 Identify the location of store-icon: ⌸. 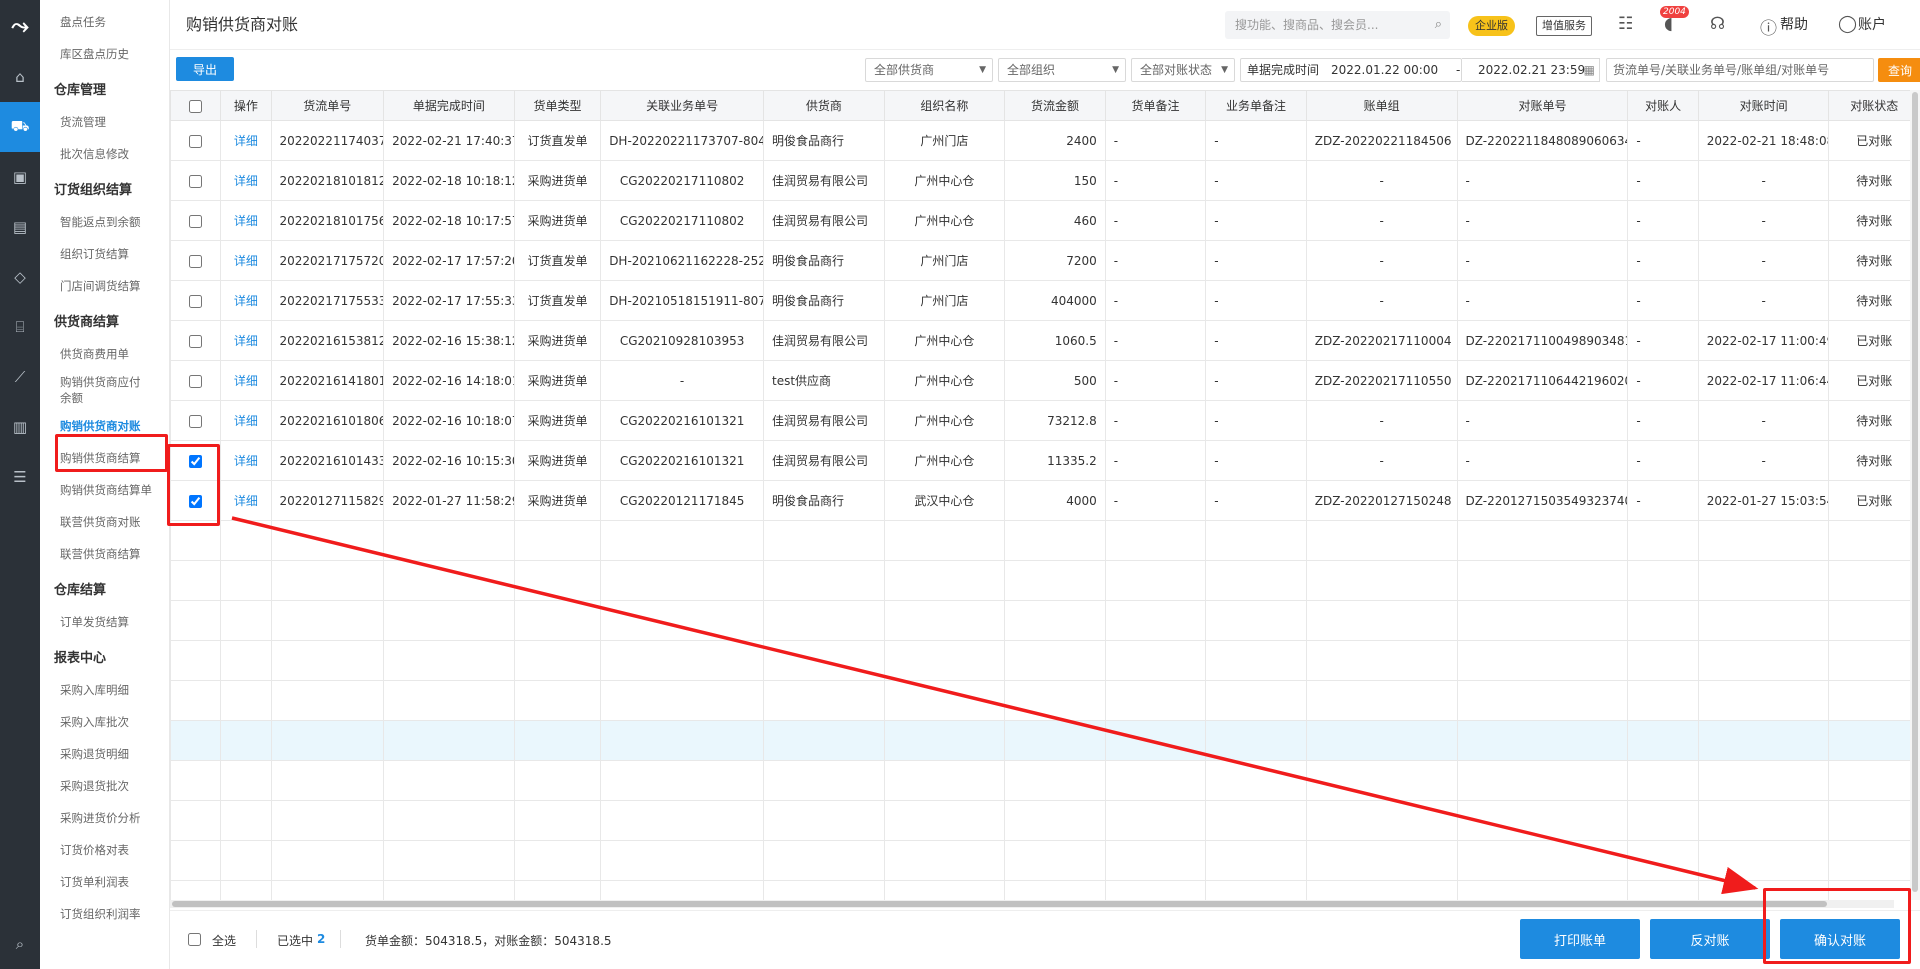
(20, 327).